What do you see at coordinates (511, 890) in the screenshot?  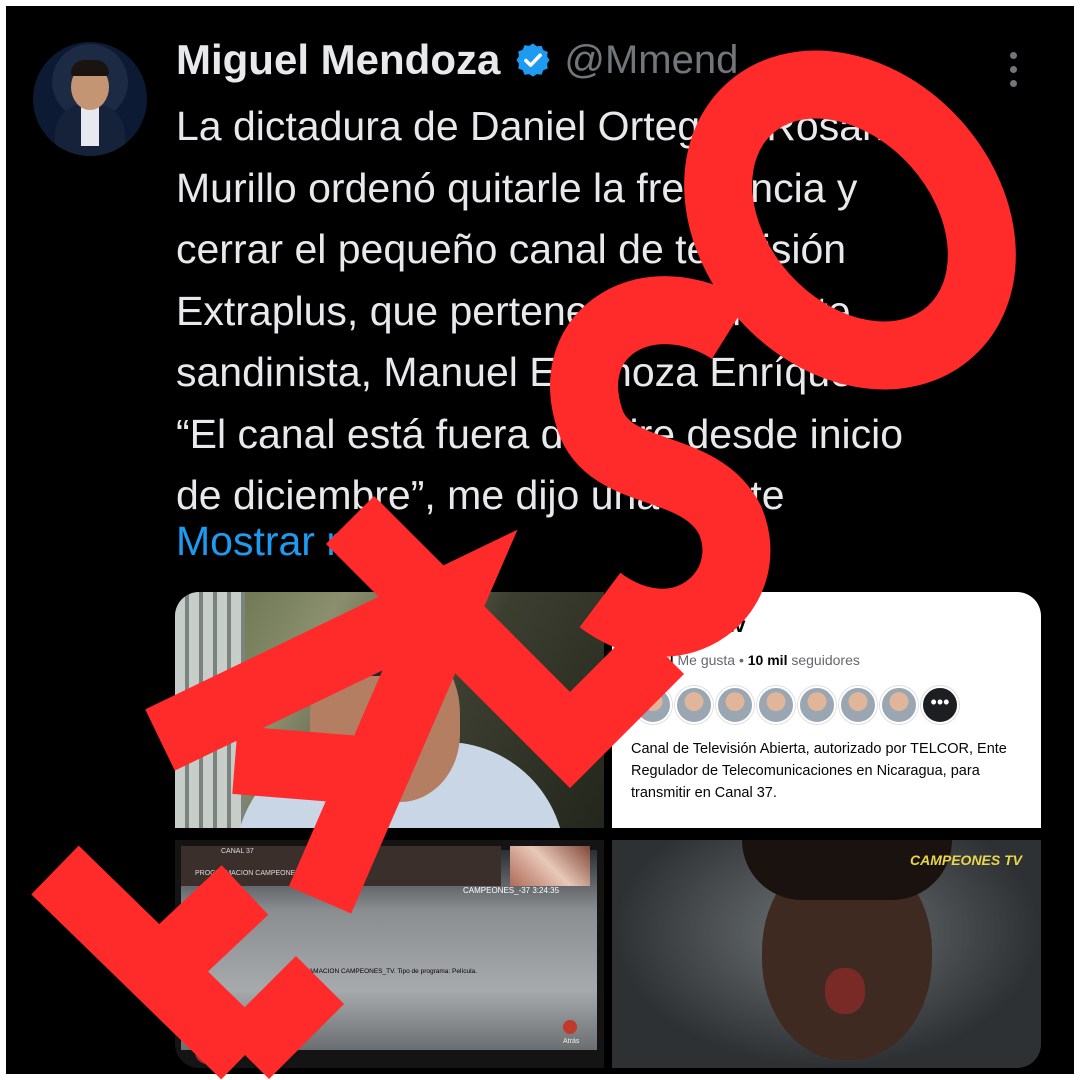 I see `tv-clock: CAMPEONES_-37 3:24:35` at bounding box center [511, 890].